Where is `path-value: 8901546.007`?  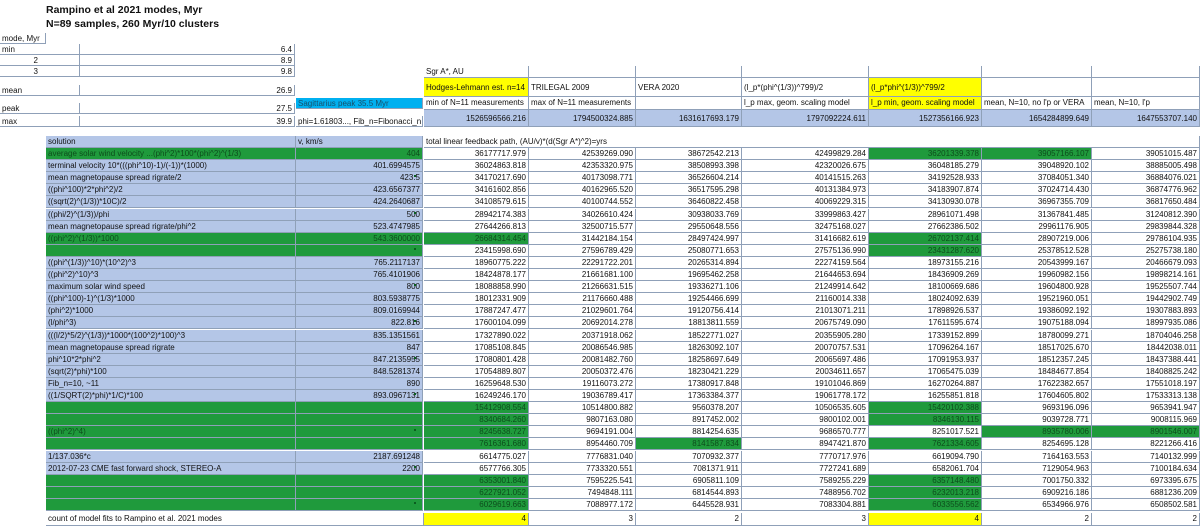
path-value: 8901546.007 is located at coordinates (1146, 432).